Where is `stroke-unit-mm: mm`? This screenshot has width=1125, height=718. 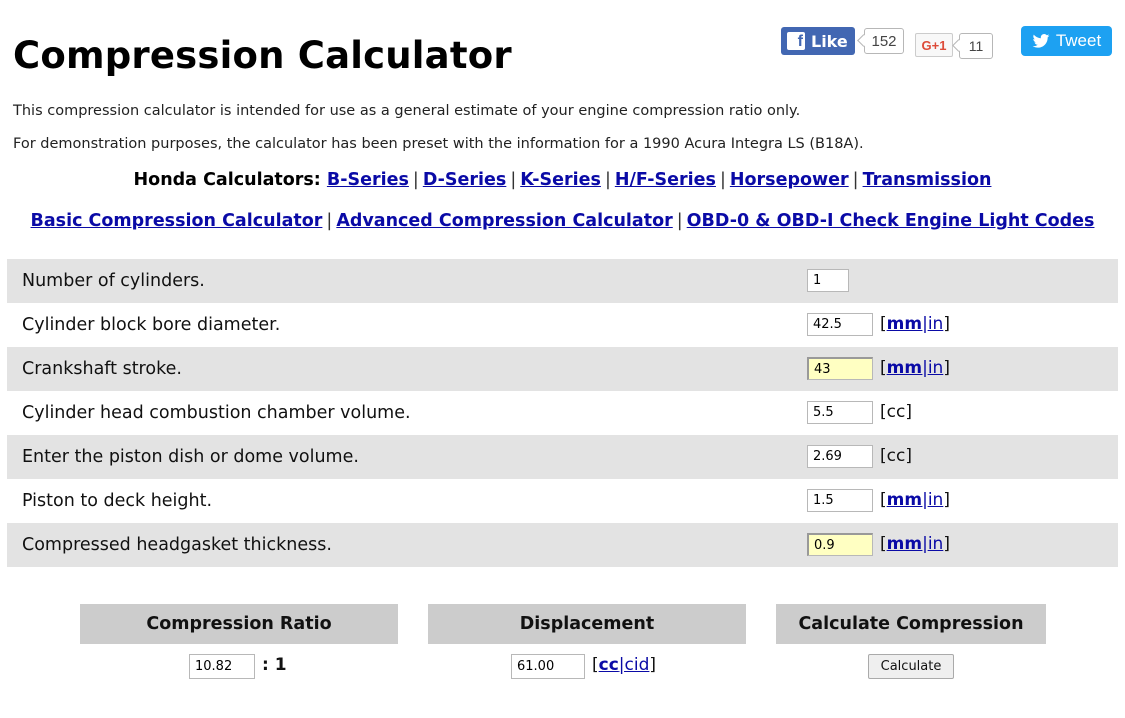
stroke-unit-mm: mm is located at coordinates (904, 368).